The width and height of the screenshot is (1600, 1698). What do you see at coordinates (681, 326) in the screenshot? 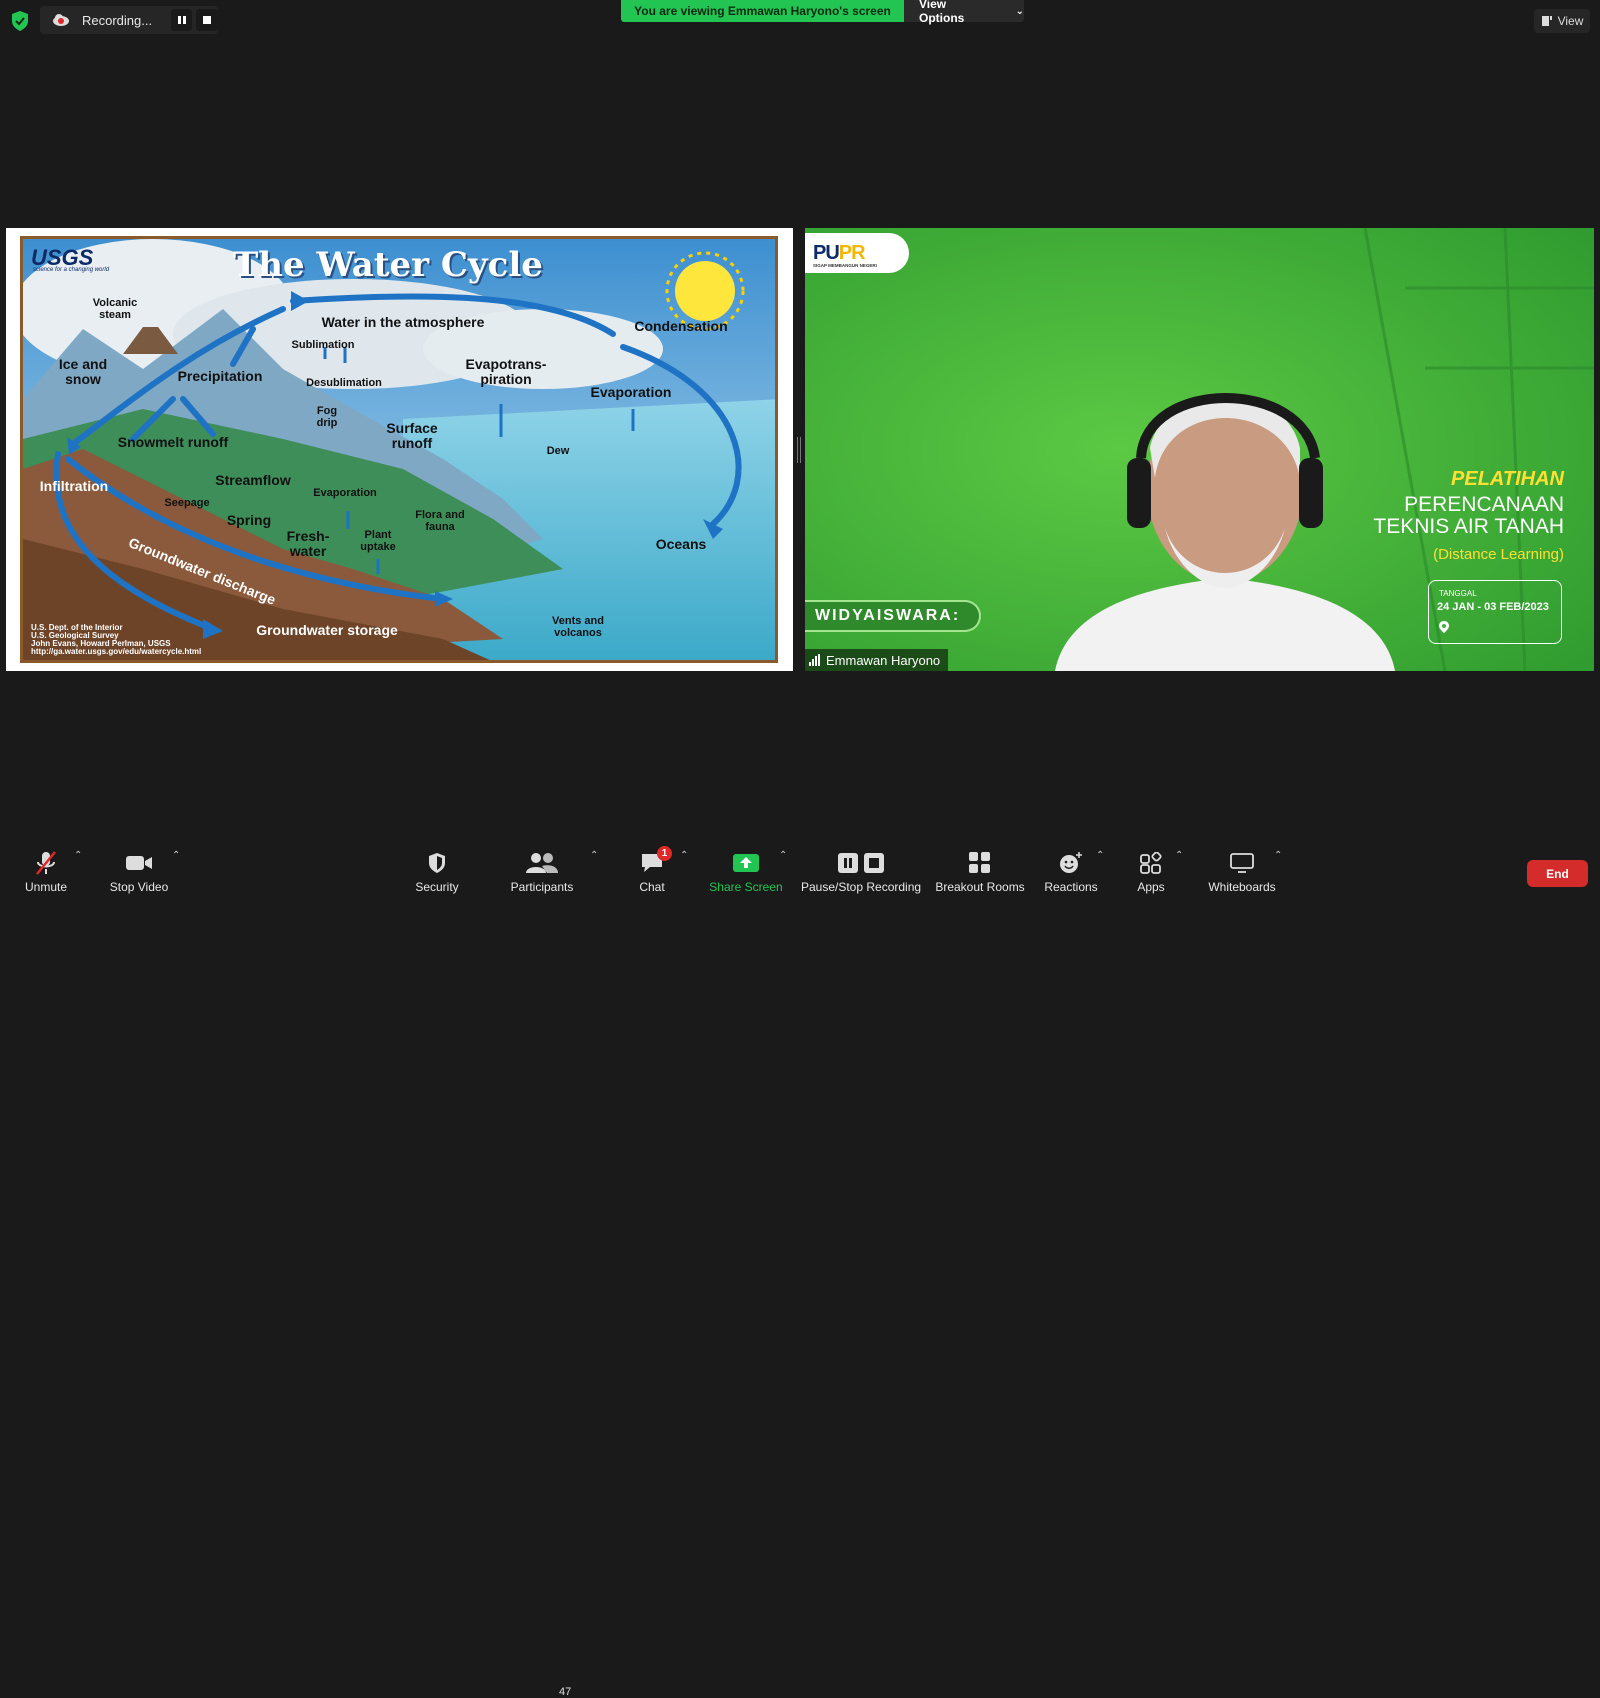
I see `label-condensation: Condensation` at bounding box center [681, 326].